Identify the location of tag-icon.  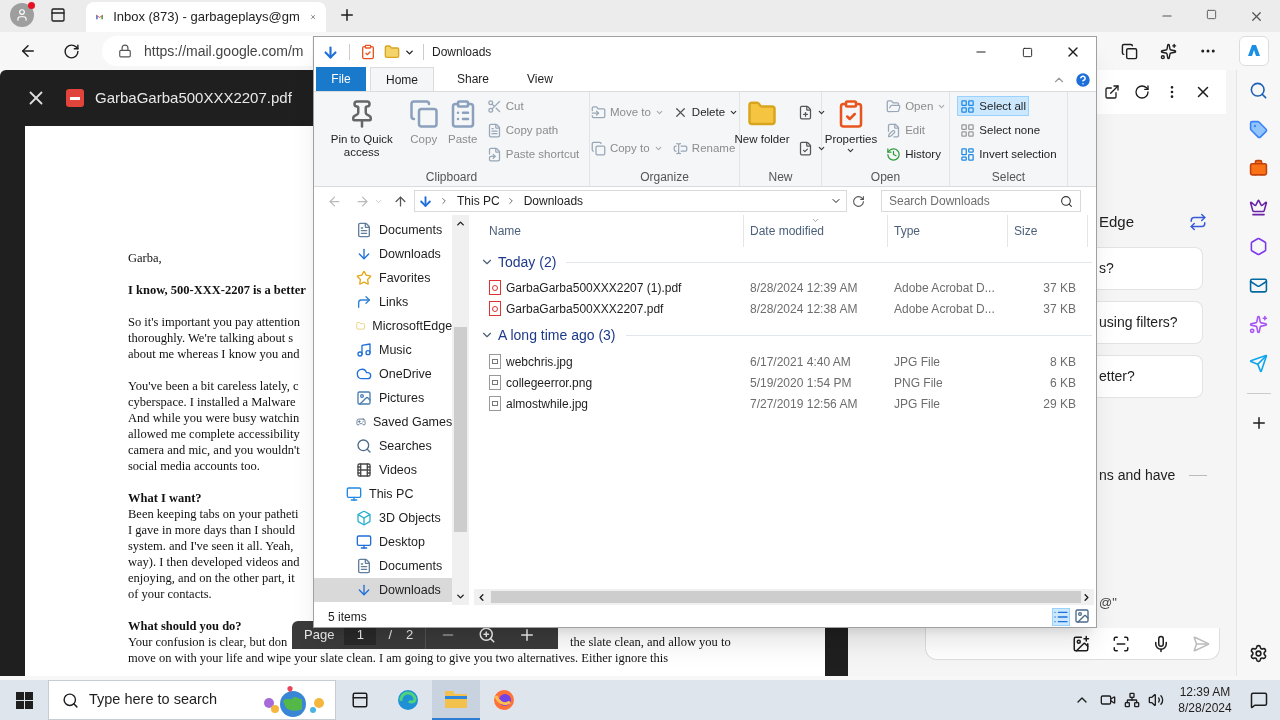
(1258, 129).